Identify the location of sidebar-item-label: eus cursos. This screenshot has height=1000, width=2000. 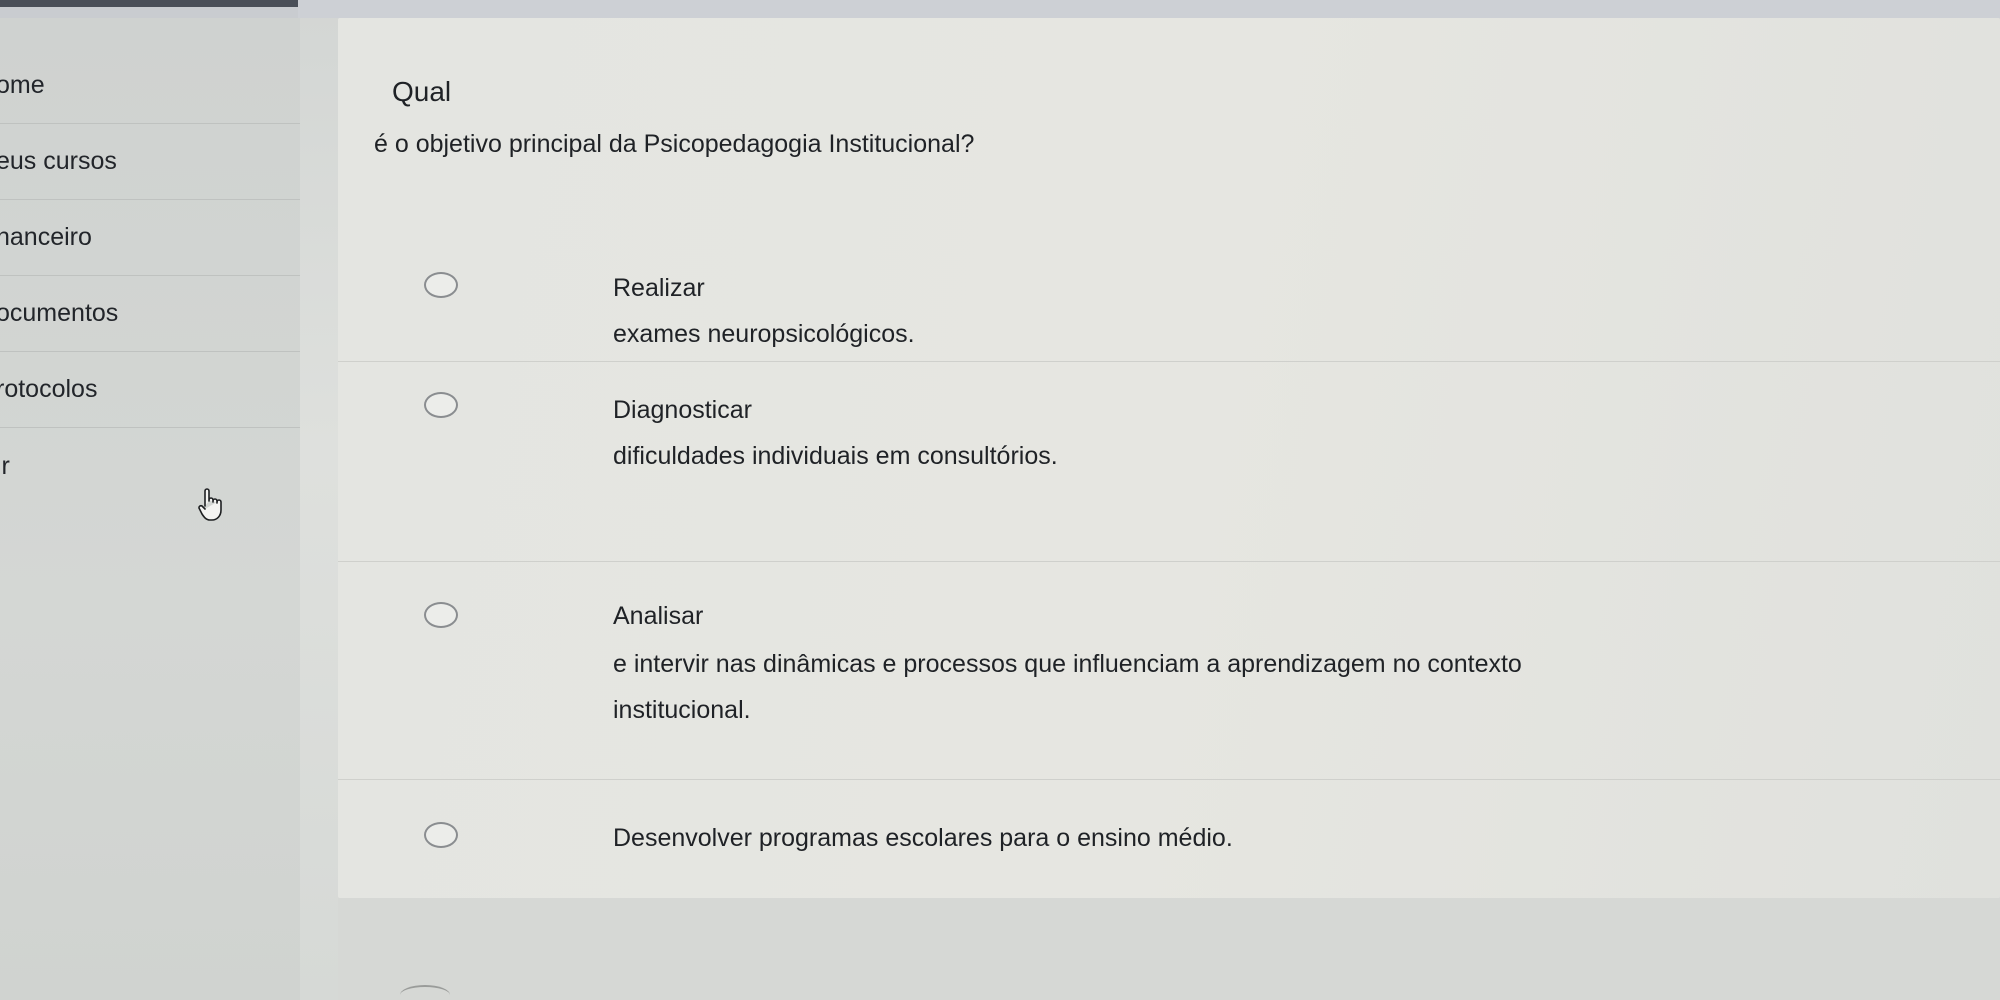
(58, 161).